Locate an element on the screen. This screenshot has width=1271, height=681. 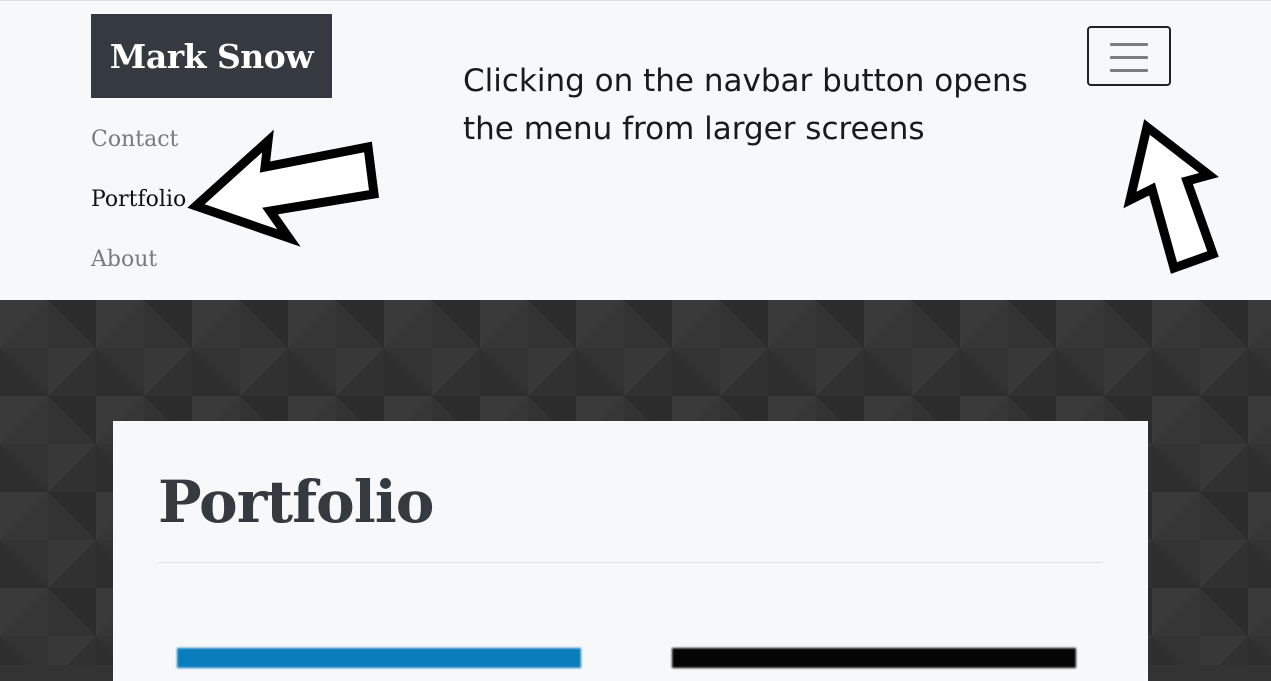
divider is located at coordinates (630, 562).